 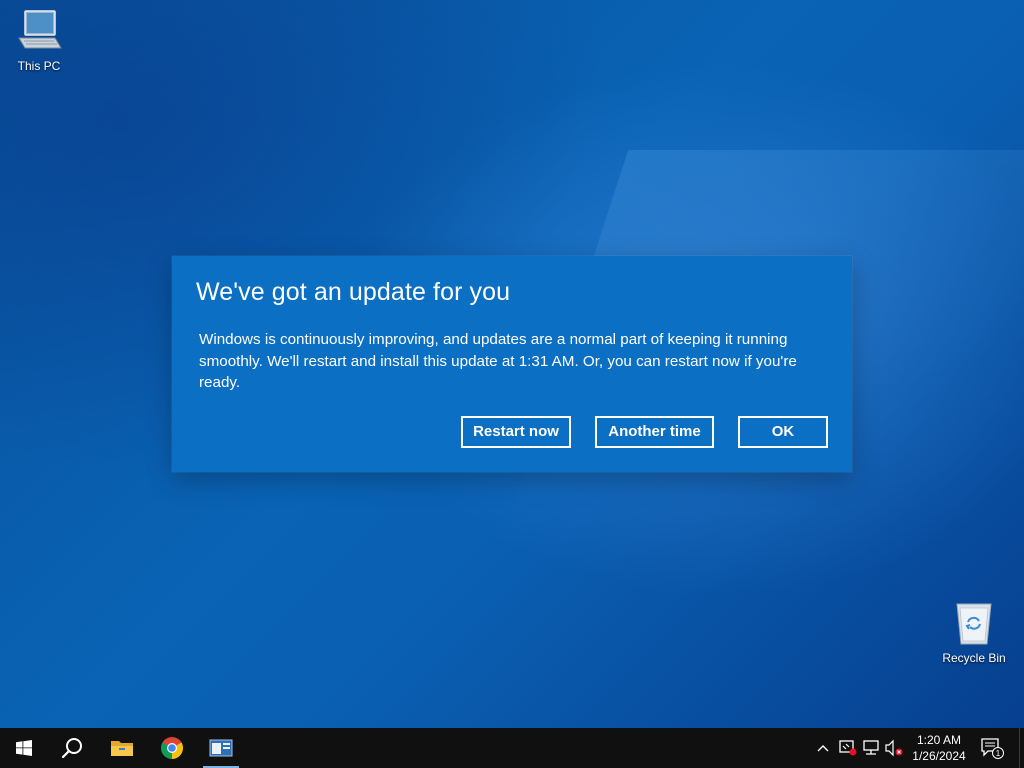 I want to click on network-tray-button, so click(x=871, y=748).